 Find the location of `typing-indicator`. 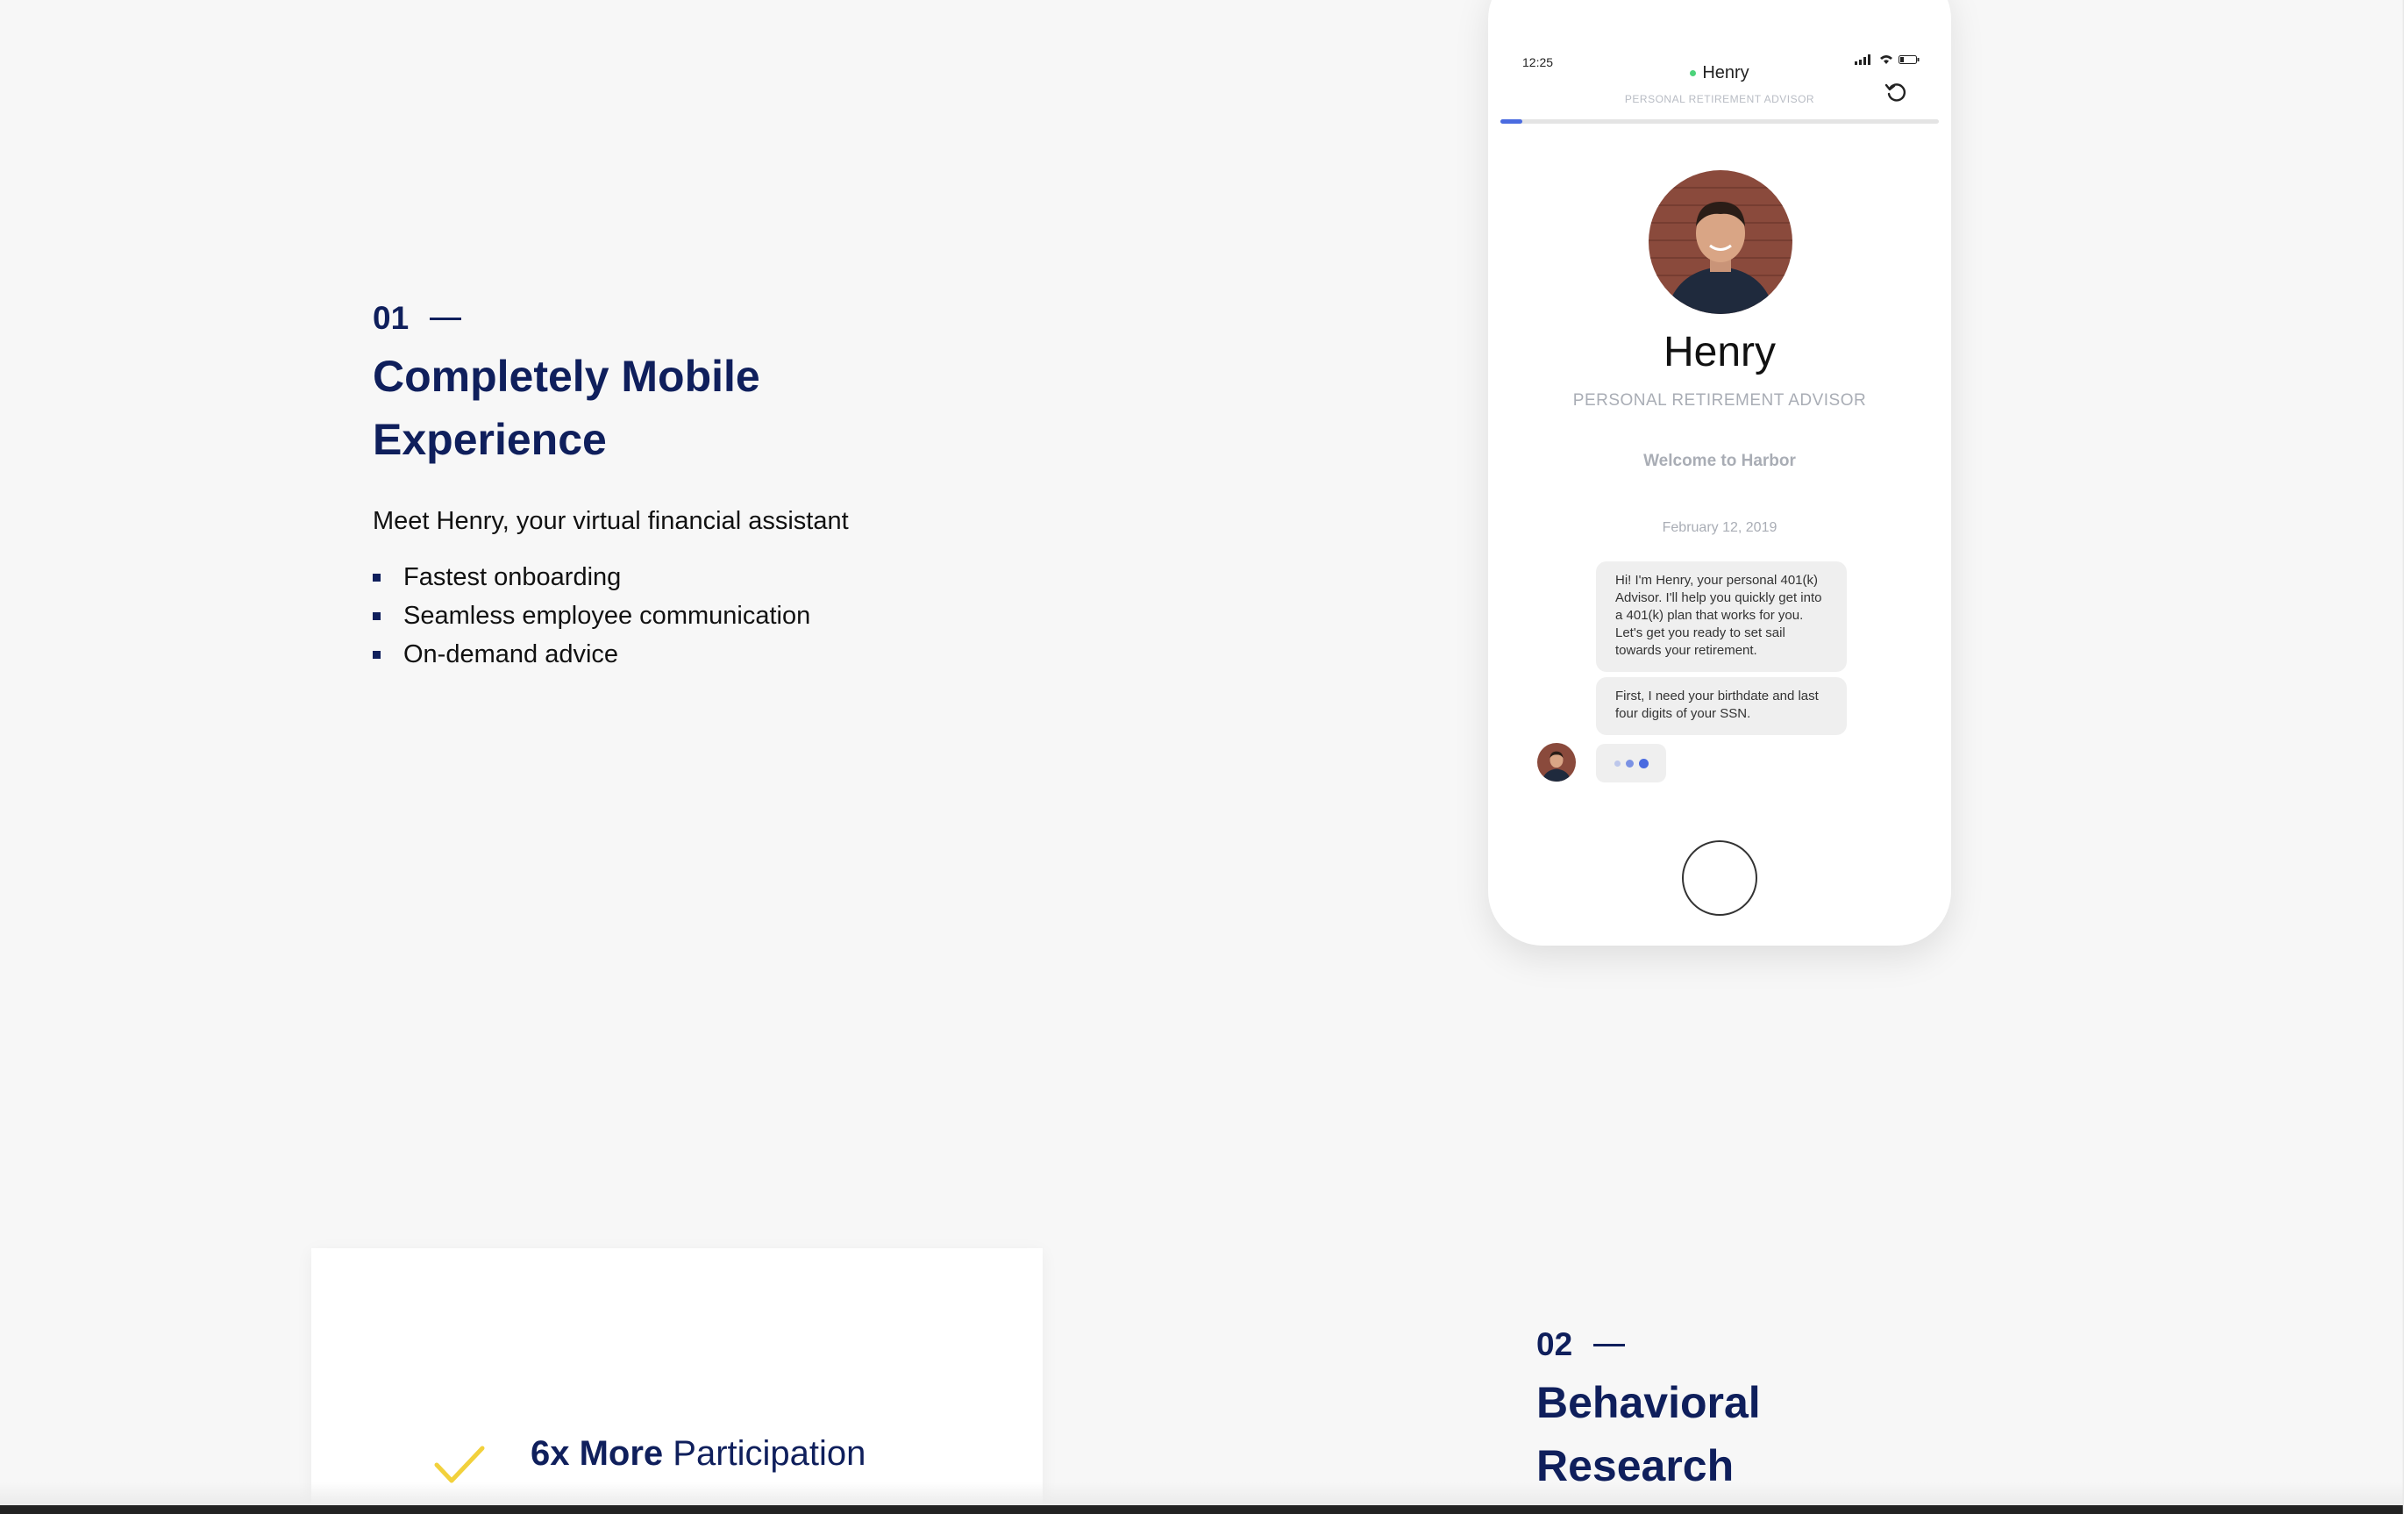

typing-indicator is located at coordinates (1631, 763).